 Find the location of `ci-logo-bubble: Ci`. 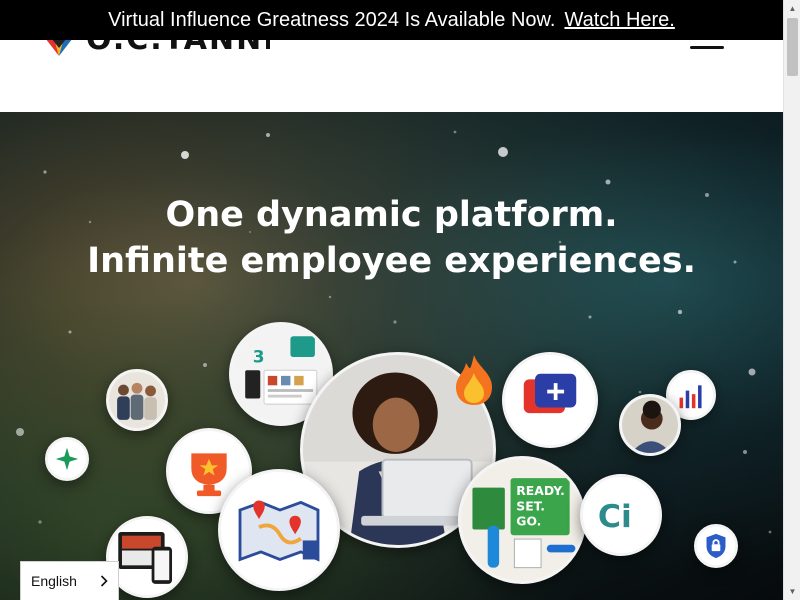

ci-logo-bubble: Ci is located at coordinates (621, 515).